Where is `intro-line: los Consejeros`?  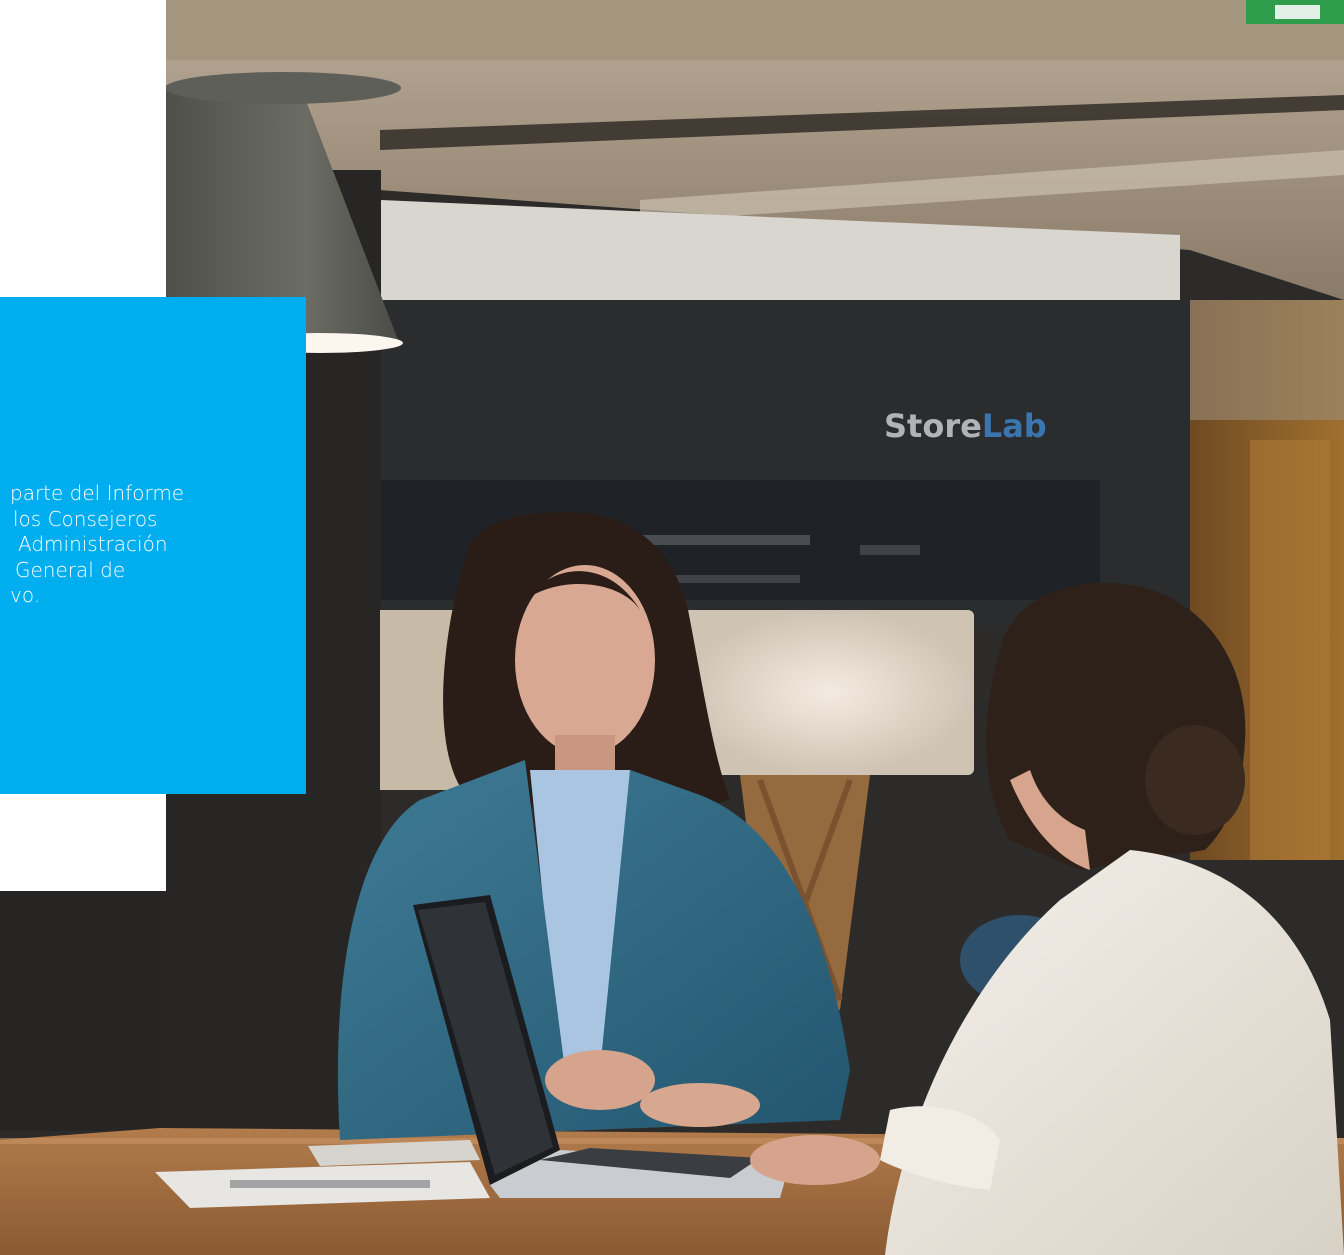
intro-line: los Consejeros is located at coordinates (85, 518).